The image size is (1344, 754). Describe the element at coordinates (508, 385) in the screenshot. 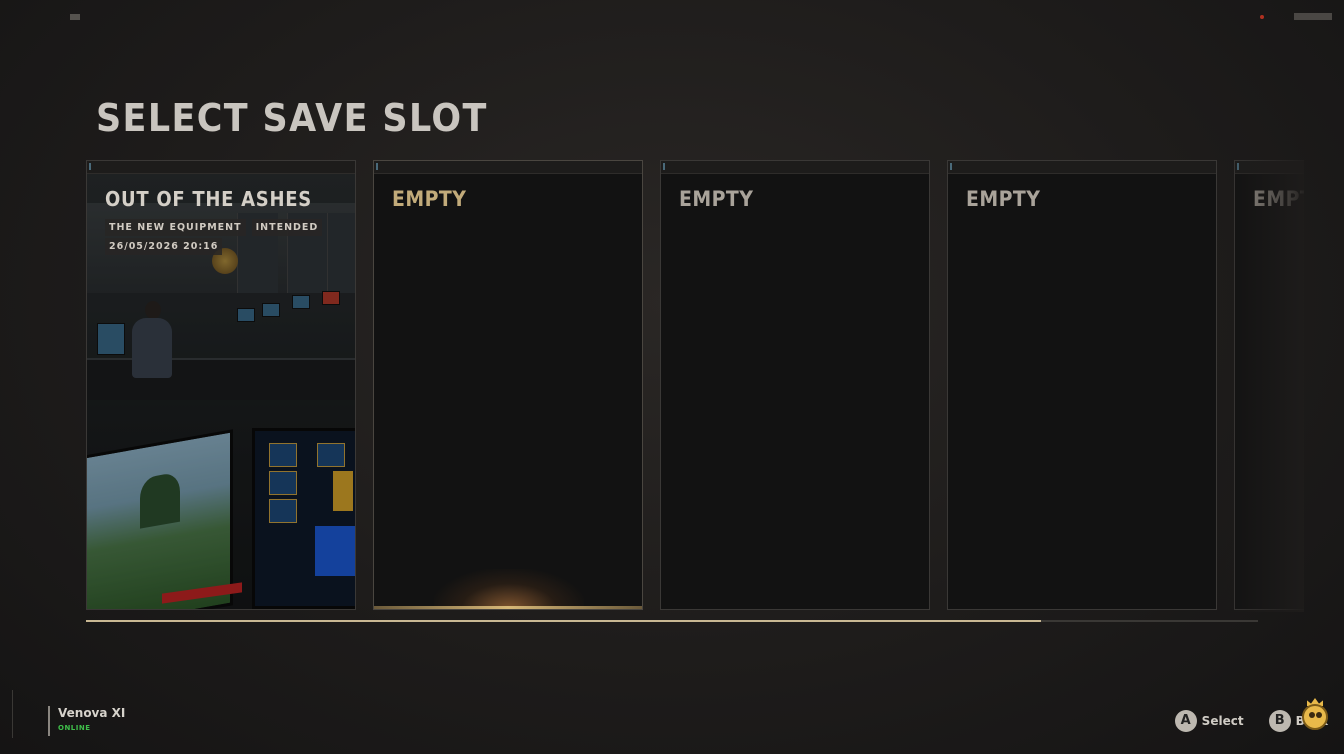

I see `save-slot-2: EMPTY` at that location.